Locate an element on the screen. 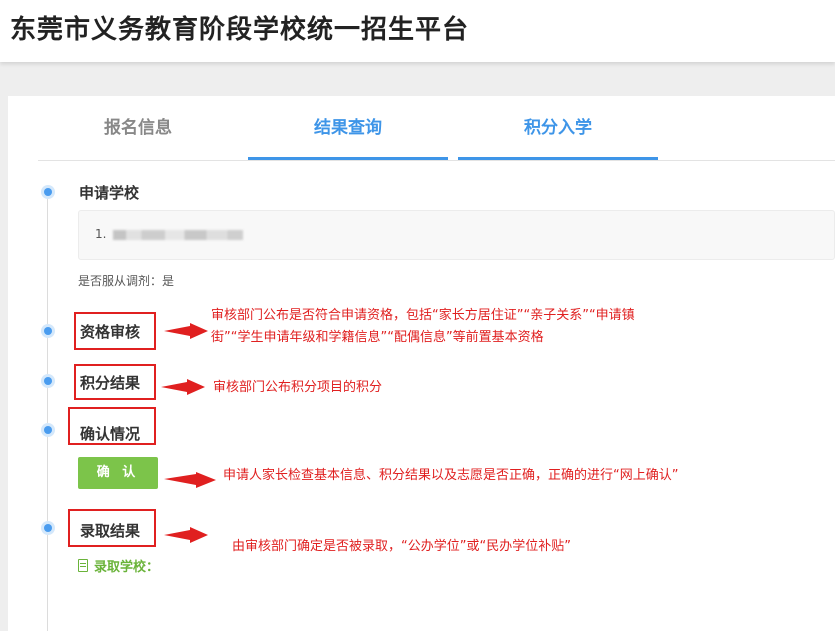  blurred-school-name is located at coordinates (178, 235).